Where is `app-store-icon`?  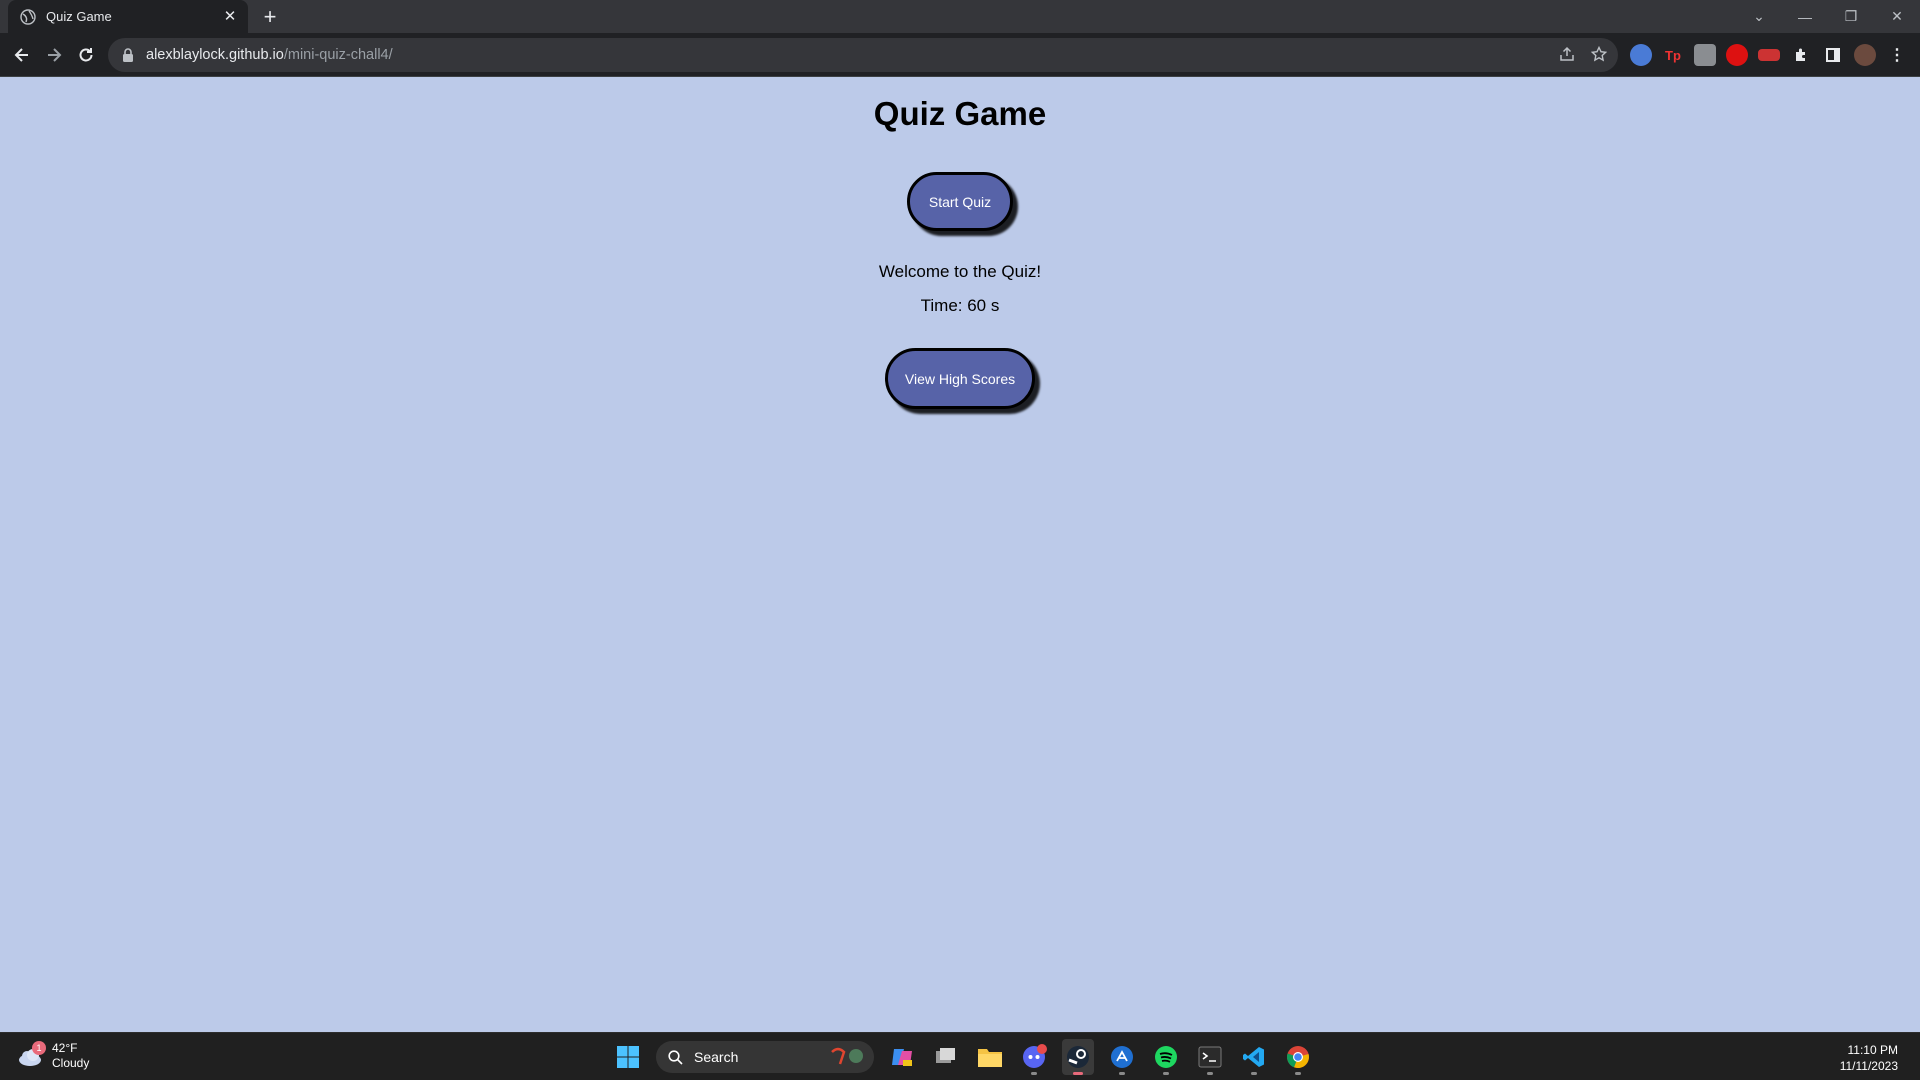 app-store-icon is located at coordinates (1122, 1057).